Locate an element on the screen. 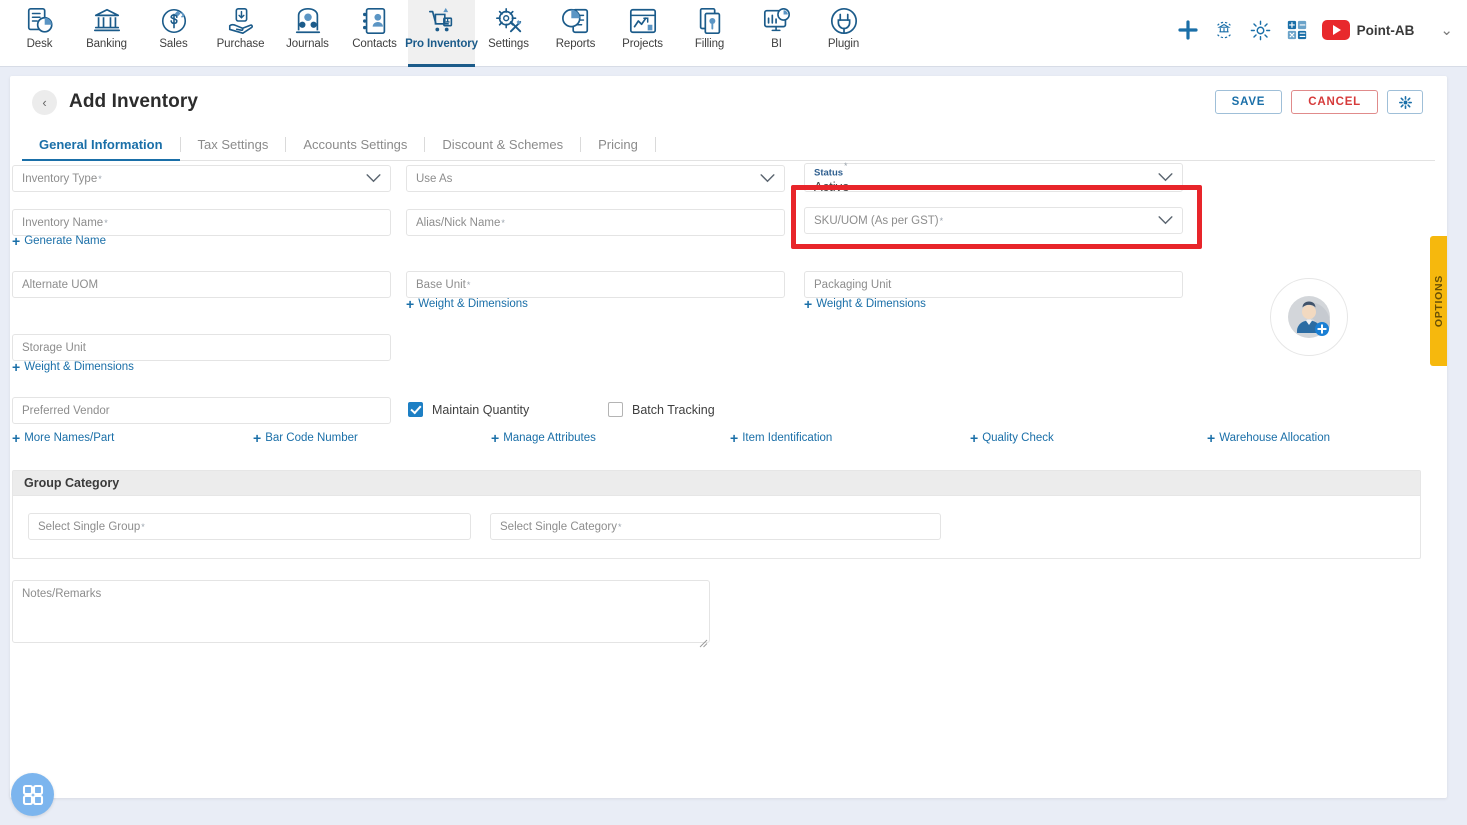 The height and width of the screenshot is (825, 1467). sku-uom-placeholder: SKU/UOM (As per GST) is located at coordinates (876, 220).